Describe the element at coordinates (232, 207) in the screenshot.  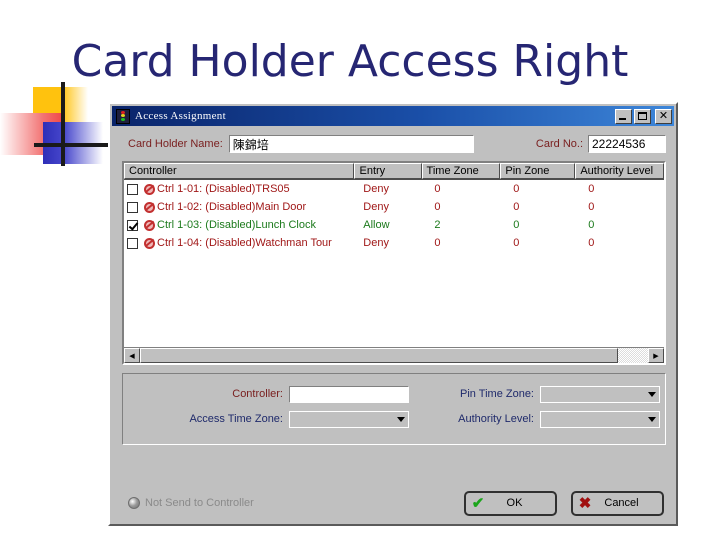
I see `controller-text: Ctrl 1-02: (Disabled)Main Door` at that location.